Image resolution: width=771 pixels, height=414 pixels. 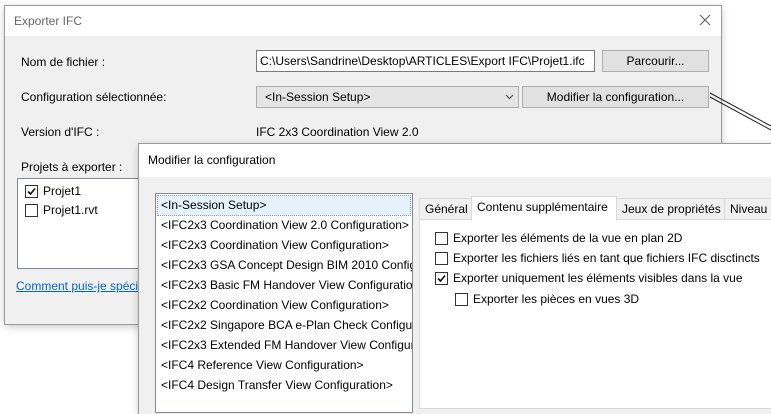 What do you see at coordinates (31, 191) in the screenshot?
I see `project-checkbox-projet1` at bounding box center [31, 191].